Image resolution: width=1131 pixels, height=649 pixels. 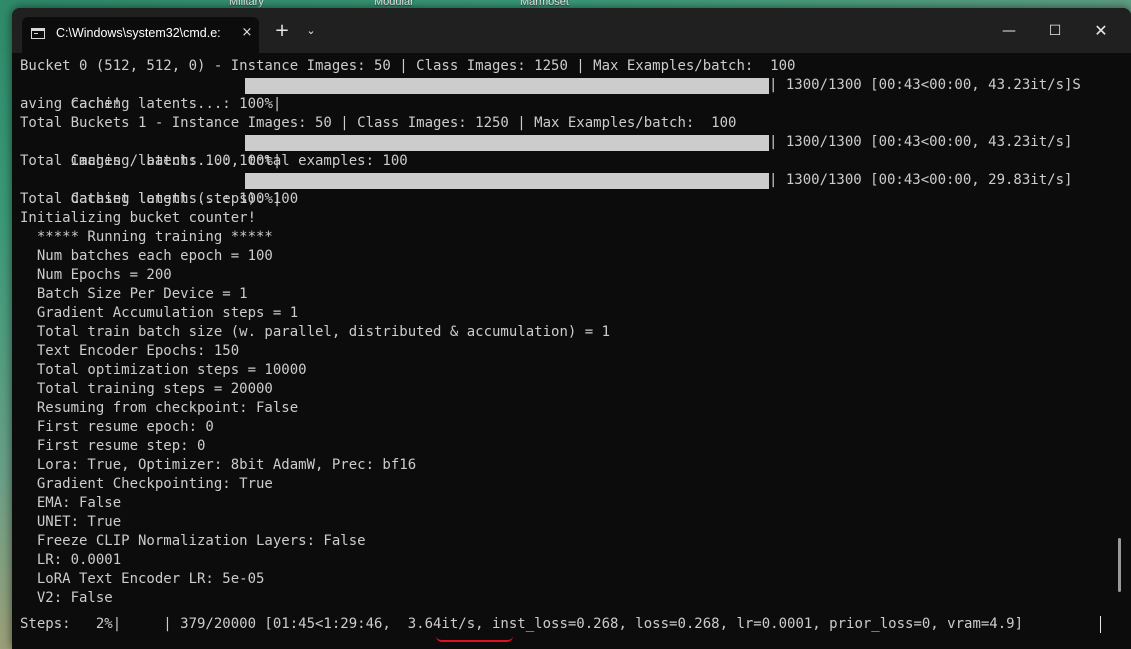 I want to click on console-line: First resume epoch: 0, so click(x=117, y=427).